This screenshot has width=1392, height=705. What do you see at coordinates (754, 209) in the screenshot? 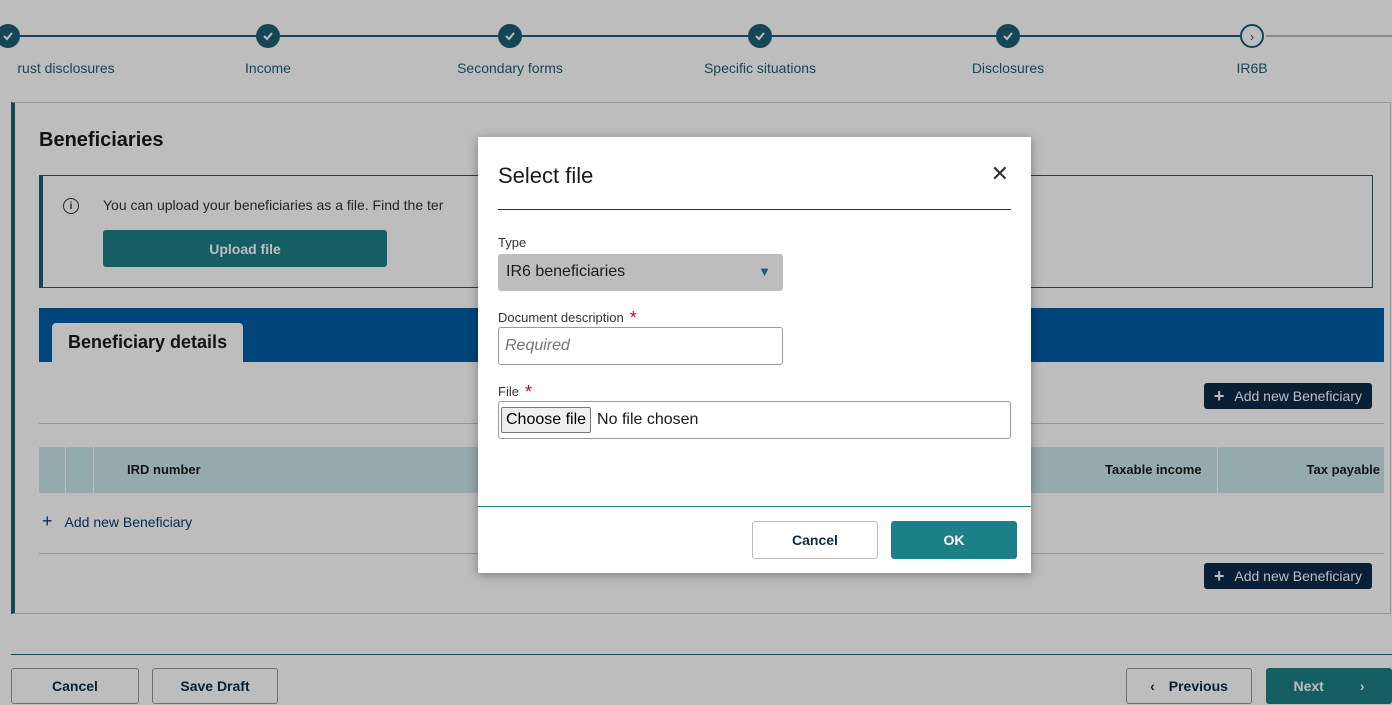
I see `dialog-header-divider` at bounding box center [754, 209].